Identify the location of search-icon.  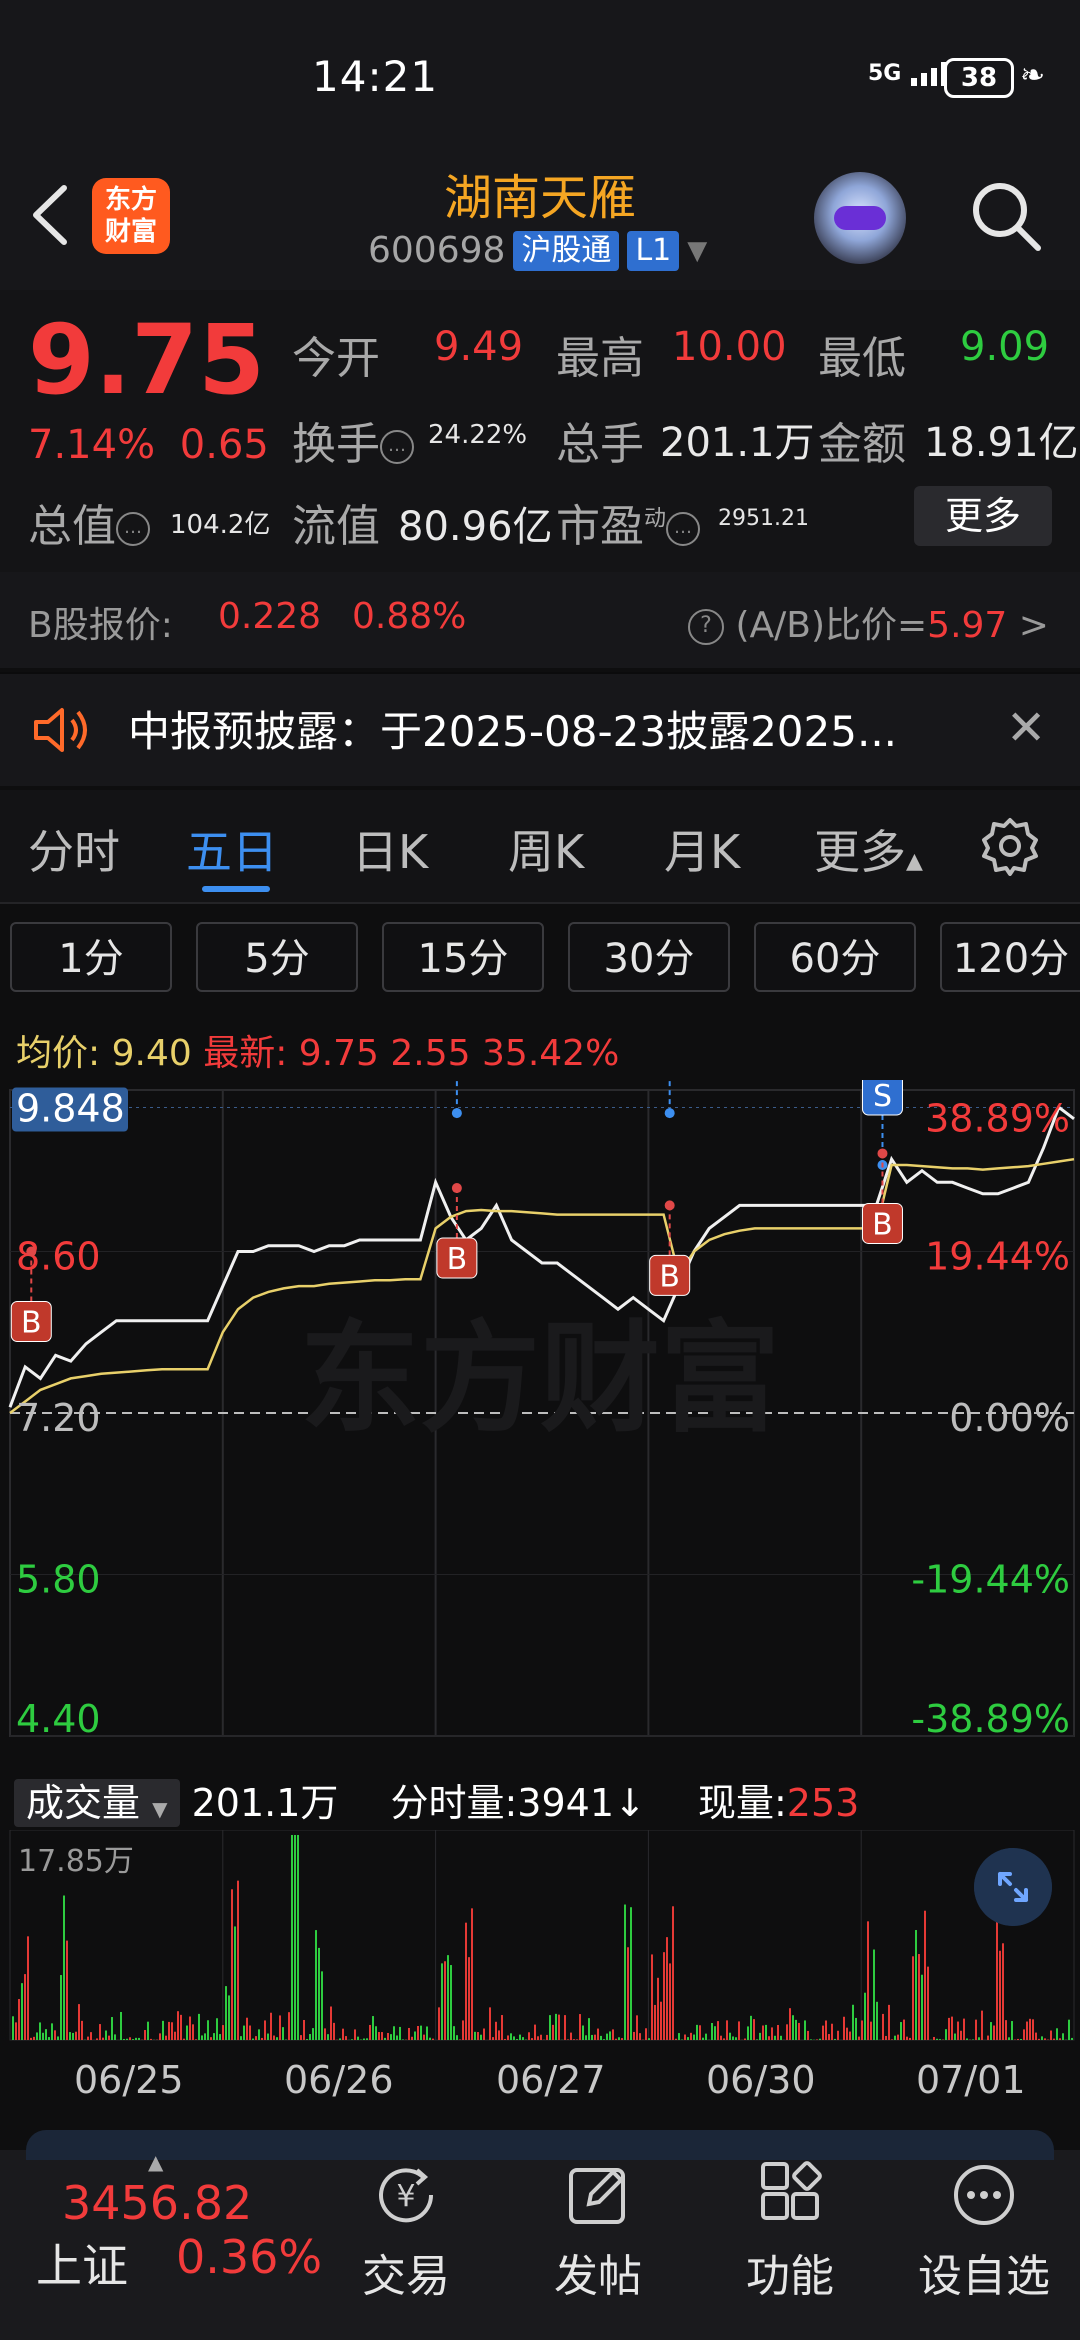
(1006, 216).